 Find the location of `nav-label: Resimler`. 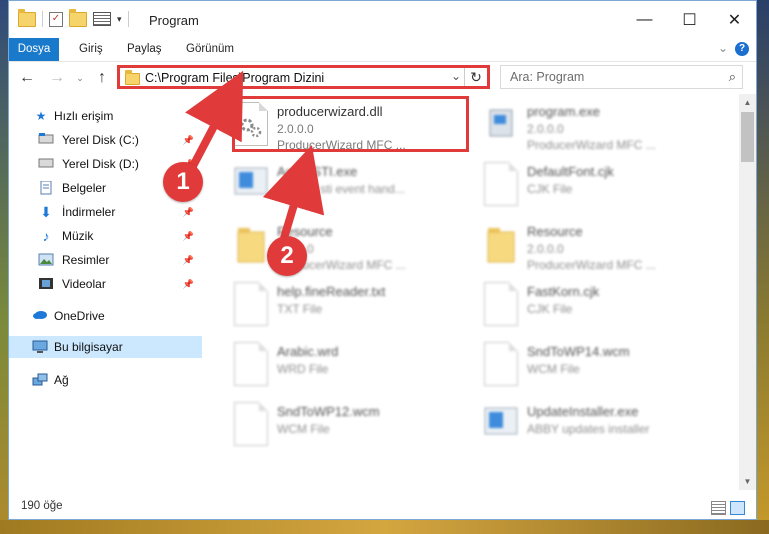

nav-label: Resimler is located at coordinates (86, 260).